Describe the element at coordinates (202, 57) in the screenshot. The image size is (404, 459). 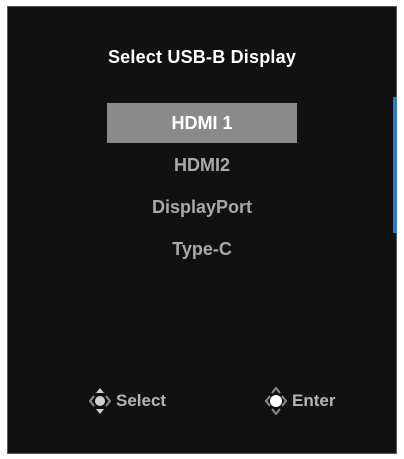
I see `menu-title: Select USB-B Display` at that location.